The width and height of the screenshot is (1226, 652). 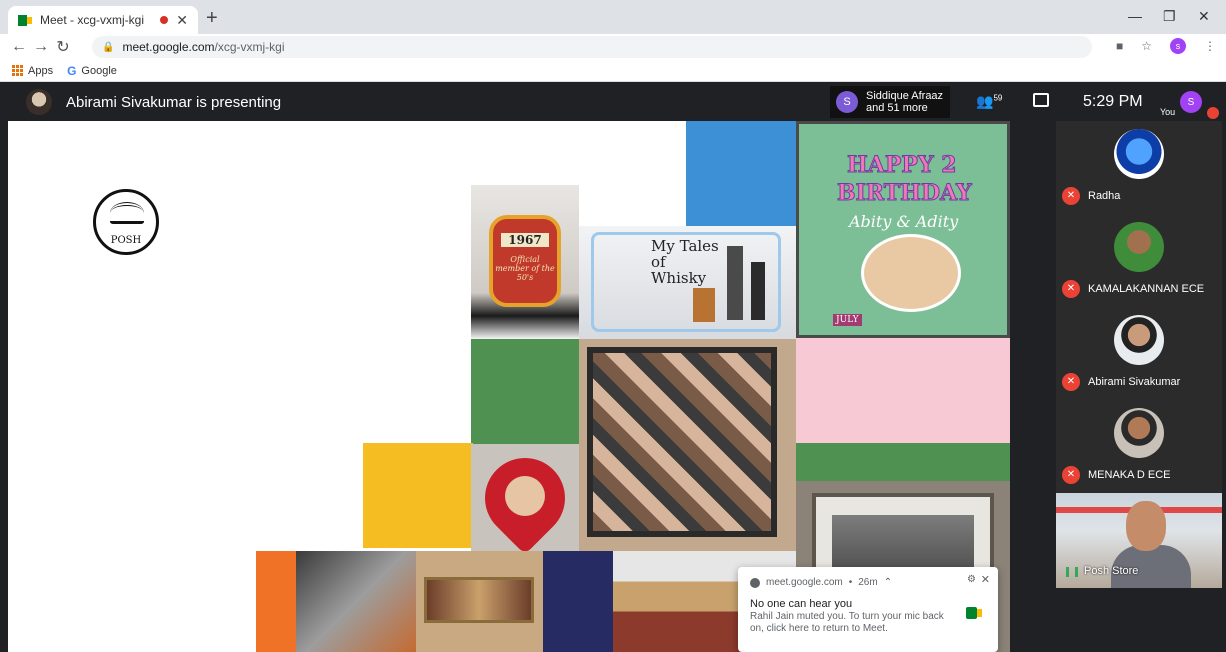 What do you see at coordinates (1146, 289) in the screenshot?
I see `participant-name: KAMALAKANNAN ECE` at bounding box center [1146, 289].